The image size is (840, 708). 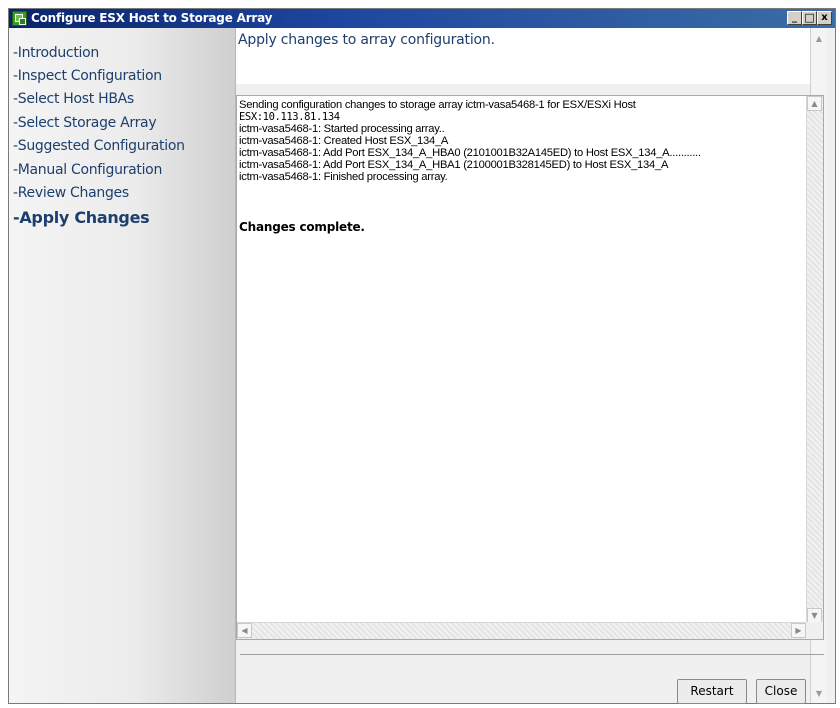 I want to click on restart-button: Restart, so click(x=712, y=691).